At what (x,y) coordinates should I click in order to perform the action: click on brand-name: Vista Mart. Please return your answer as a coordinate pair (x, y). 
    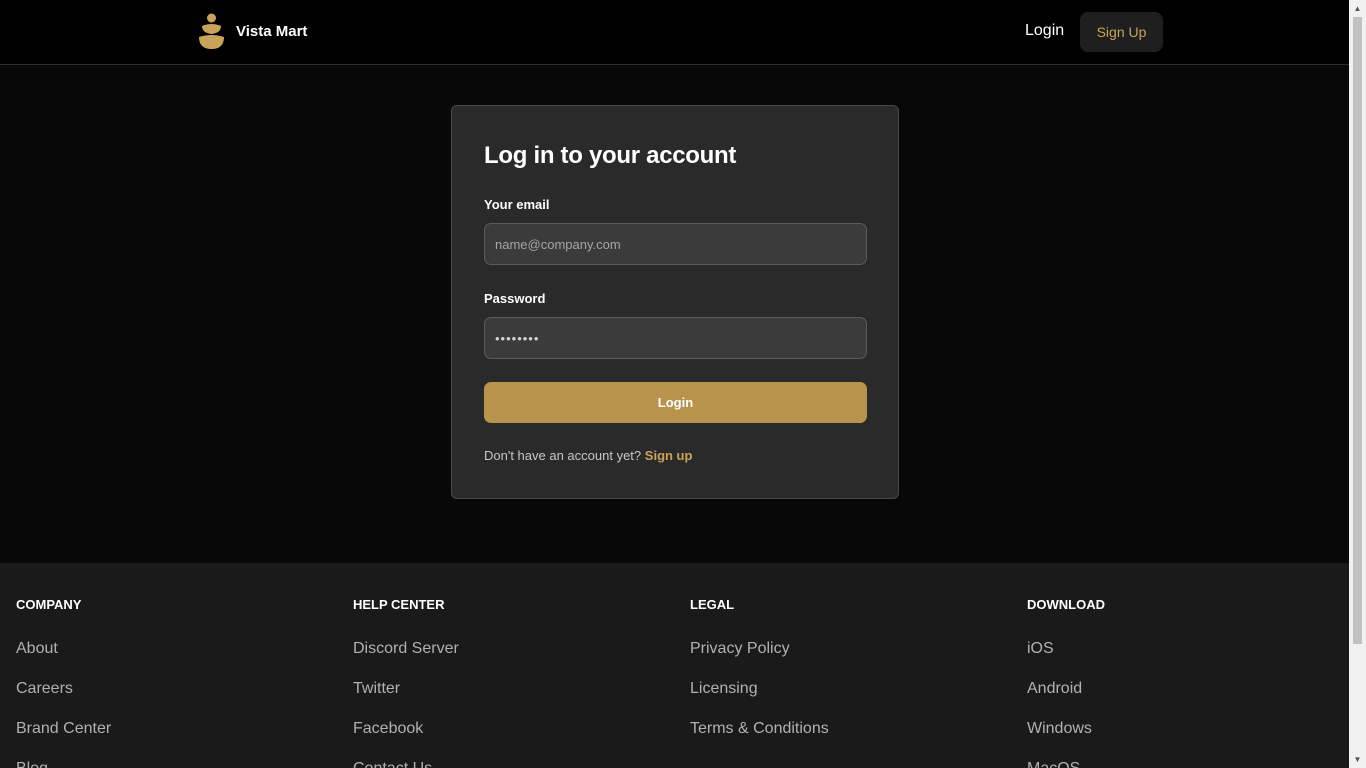
    Looking at the image, I should click on (272, 31).